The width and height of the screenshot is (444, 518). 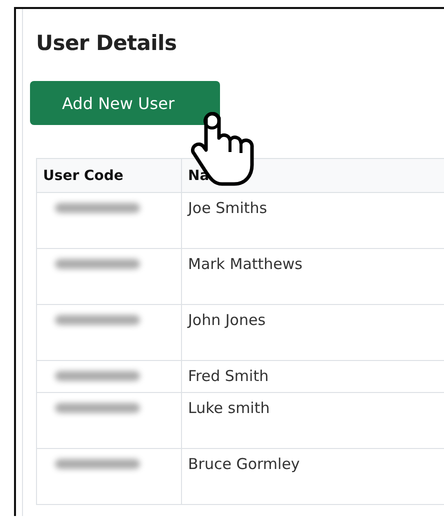 What do you see at coordinates (228, 376) in the screenshot?
I see `name-cell: Fred Smith` at bounding box center [228, 376].